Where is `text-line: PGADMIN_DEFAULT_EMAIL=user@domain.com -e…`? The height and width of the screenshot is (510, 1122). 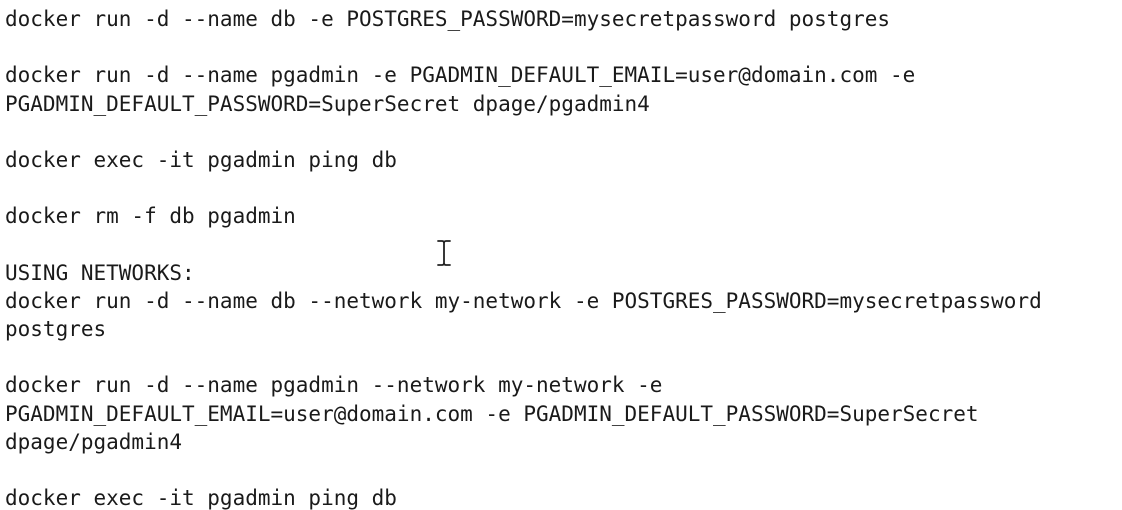
text-line: PGADMIN_DEFAULT_EMAIL=user@domain.com -e… is located at coordinates (523, 414).